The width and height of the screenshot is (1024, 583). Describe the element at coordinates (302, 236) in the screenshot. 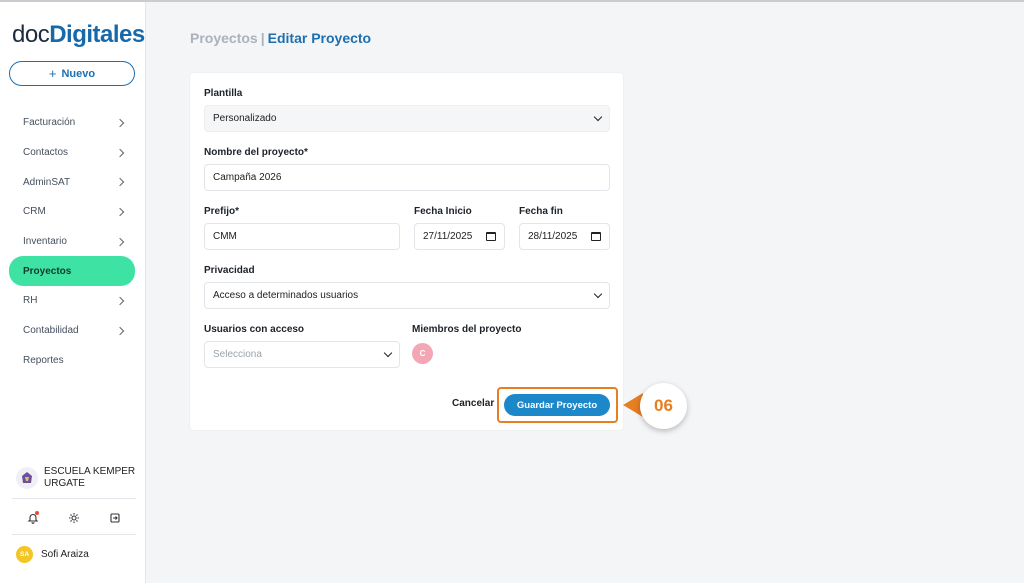

I see `prefijo-input: CMM` at that location.